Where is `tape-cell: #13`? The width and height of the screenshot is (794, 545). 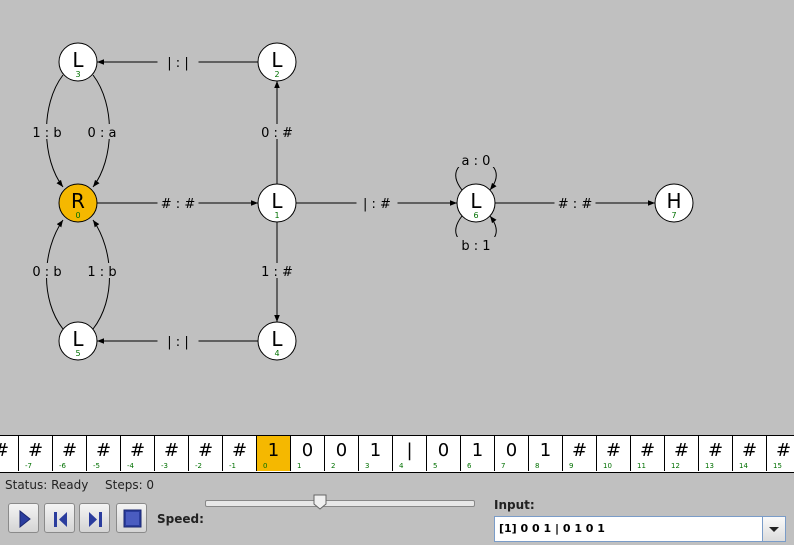 tape-cell: #13 is located at coordinates (716, 453).